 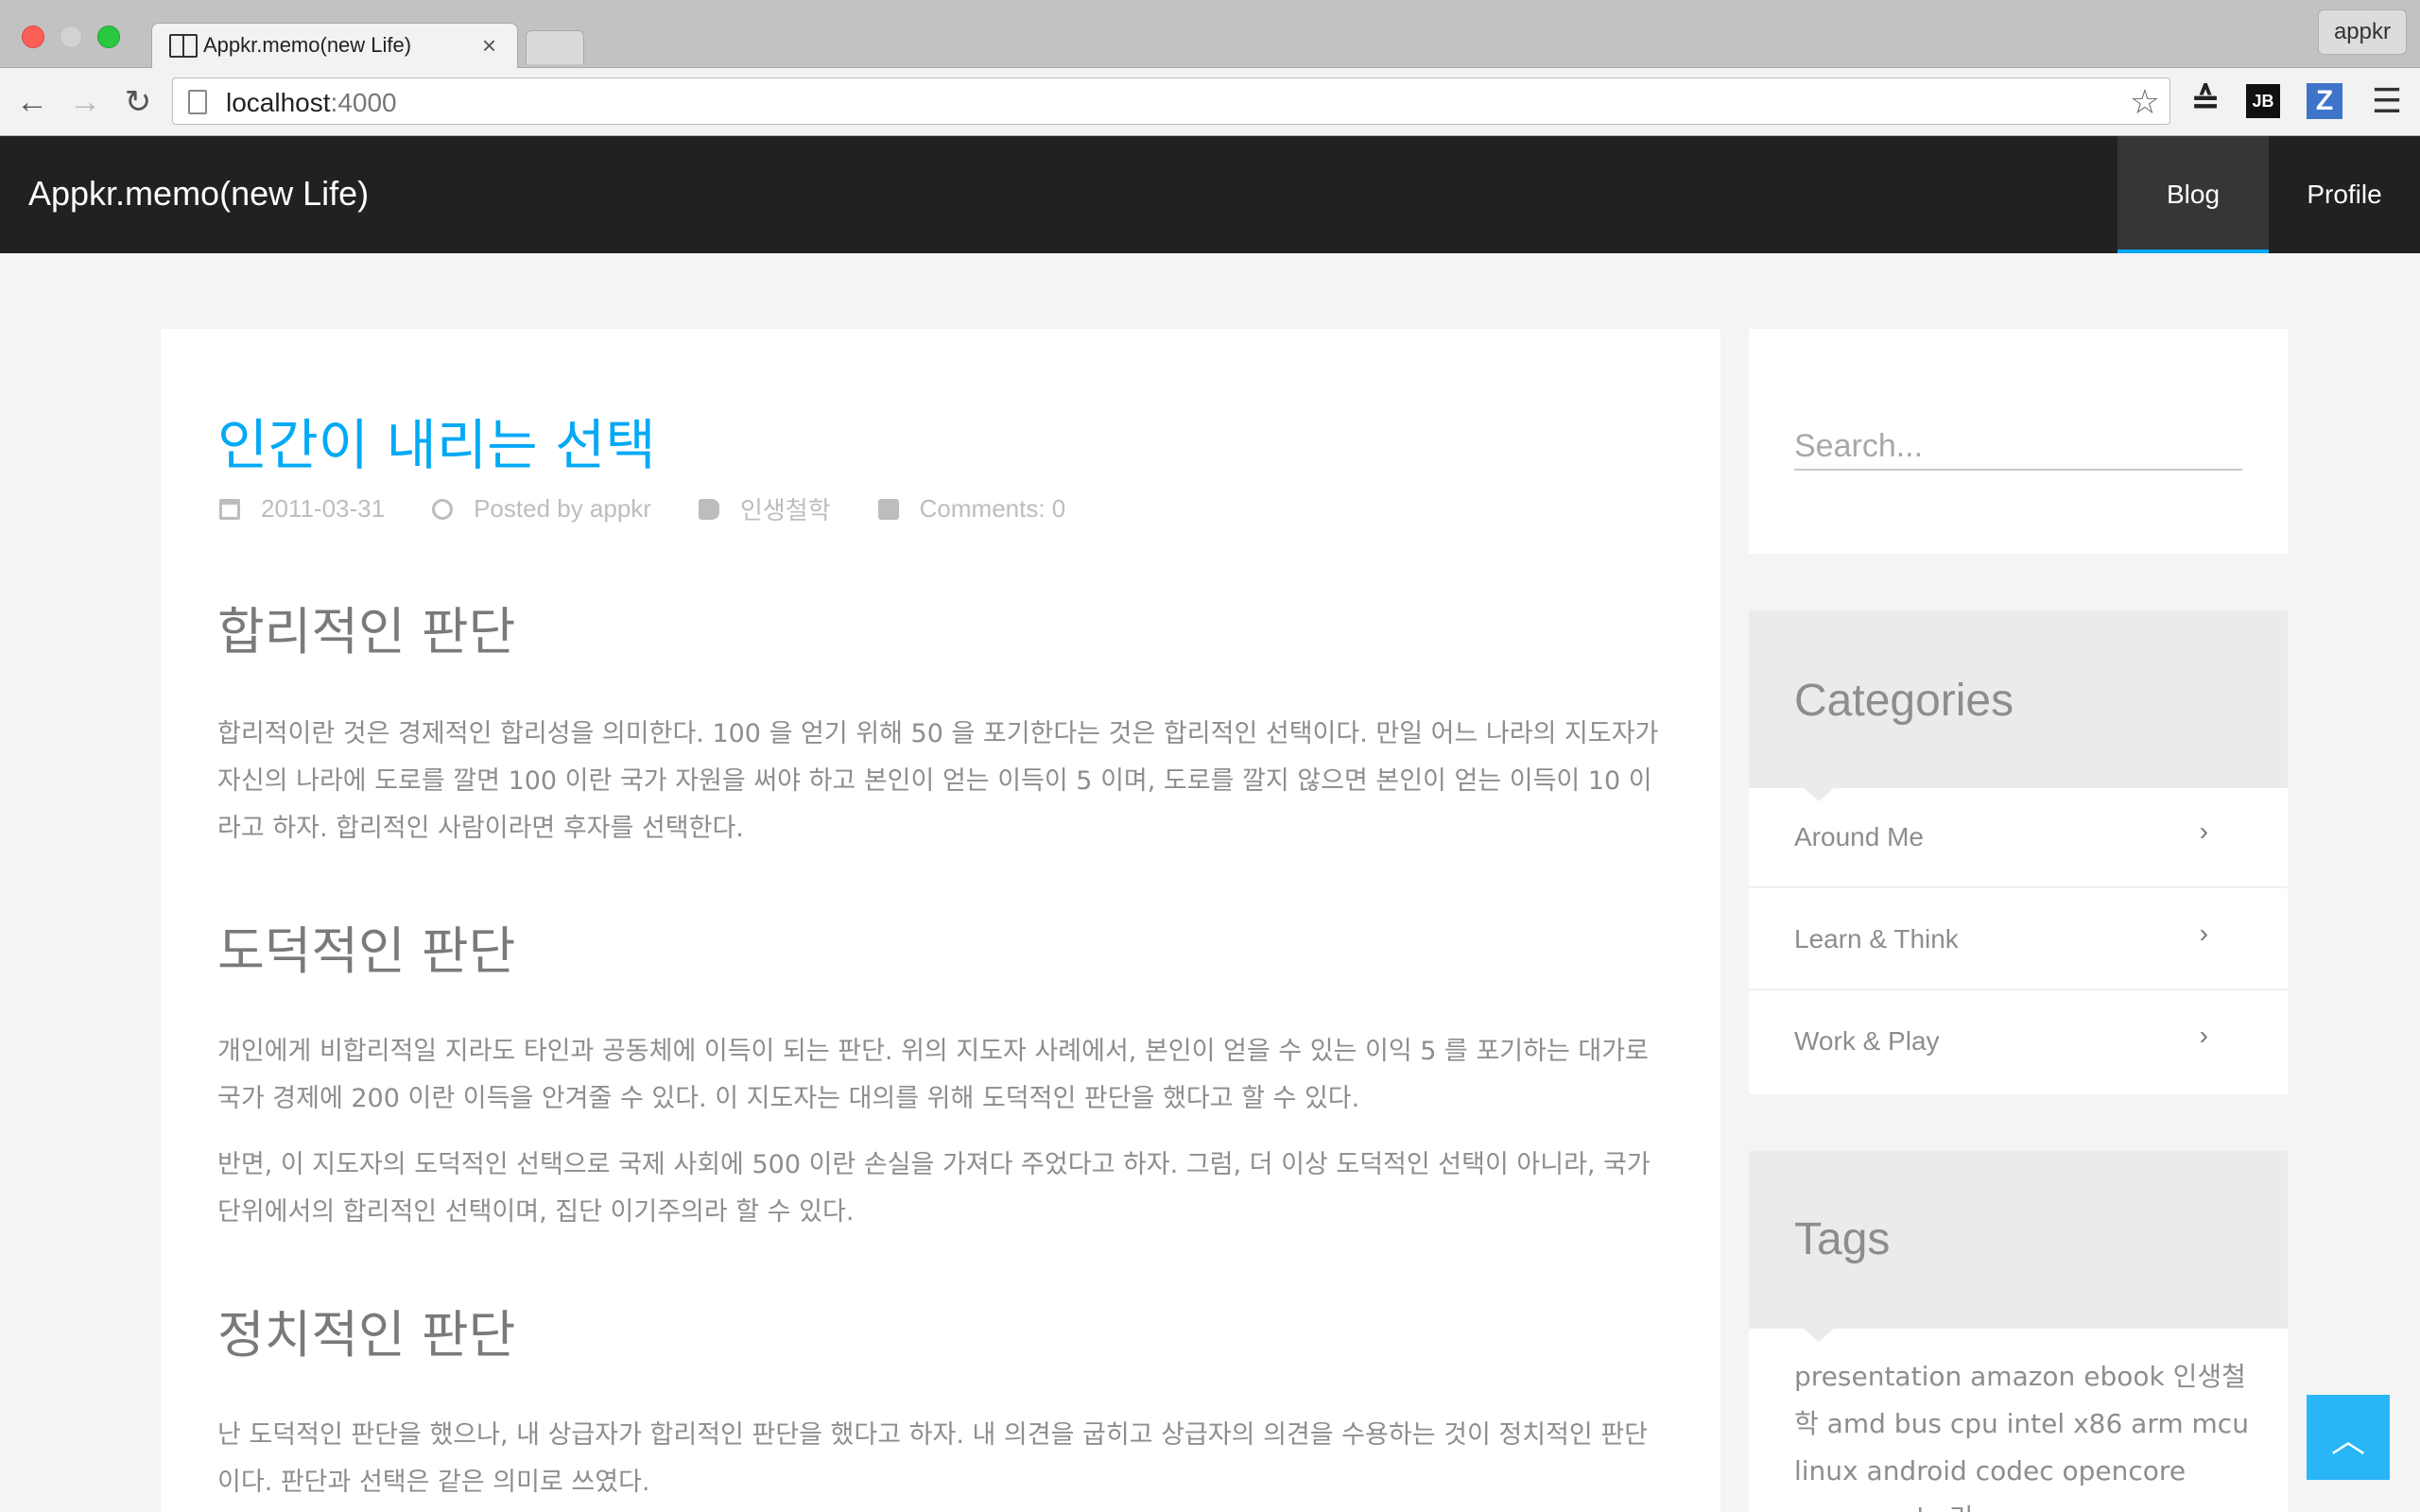 I want to click on post-title: 인간이 내리는 선택, so click(x=437, y=440).